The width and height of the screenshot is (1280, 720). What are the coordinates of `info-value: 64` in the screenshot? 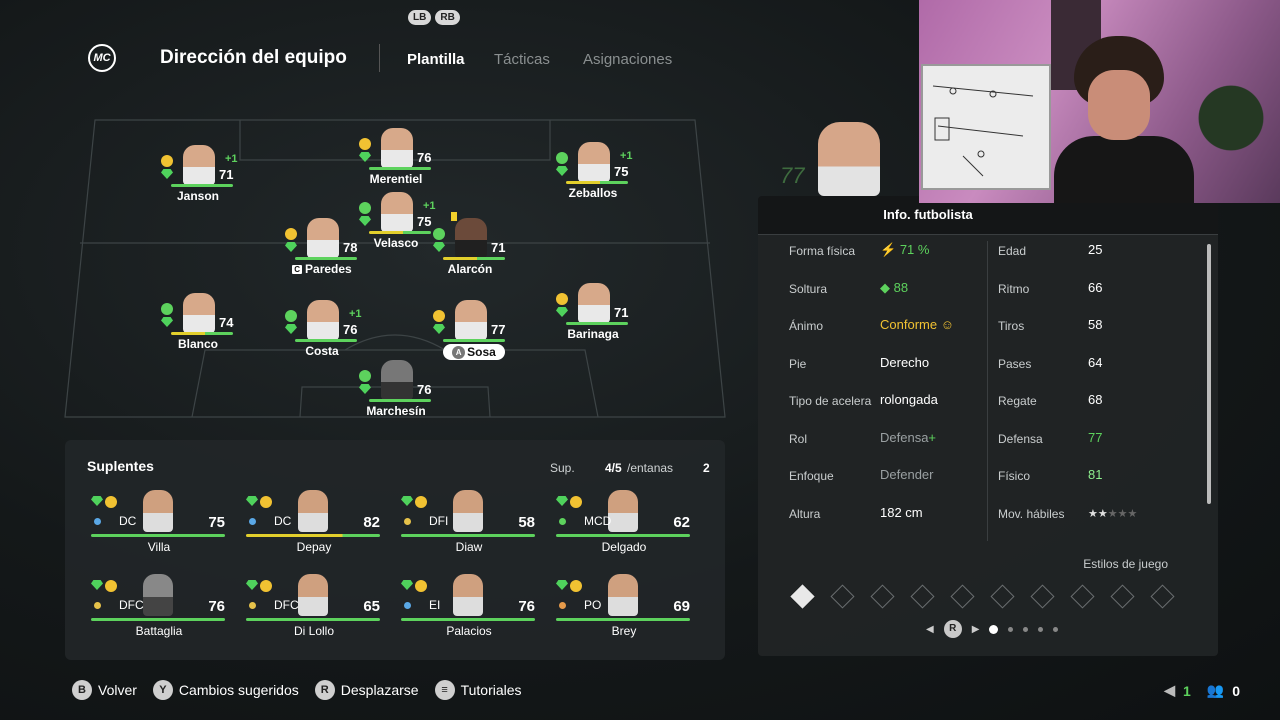 It's located at (1095, 362).